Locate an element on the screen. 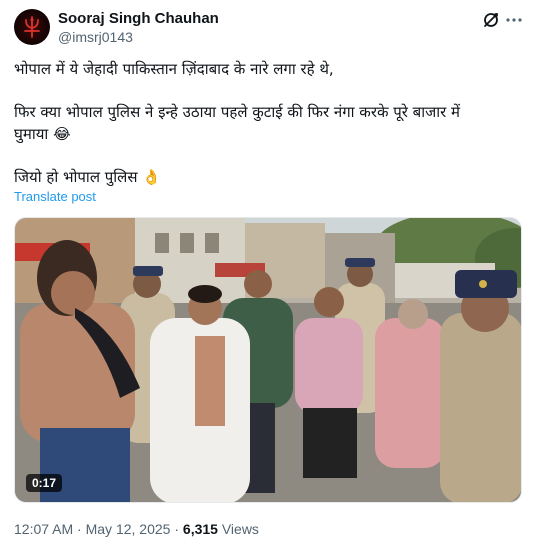 This screenshot has height=544, width=540. views-label: Views is located at coordinates (238, 529).